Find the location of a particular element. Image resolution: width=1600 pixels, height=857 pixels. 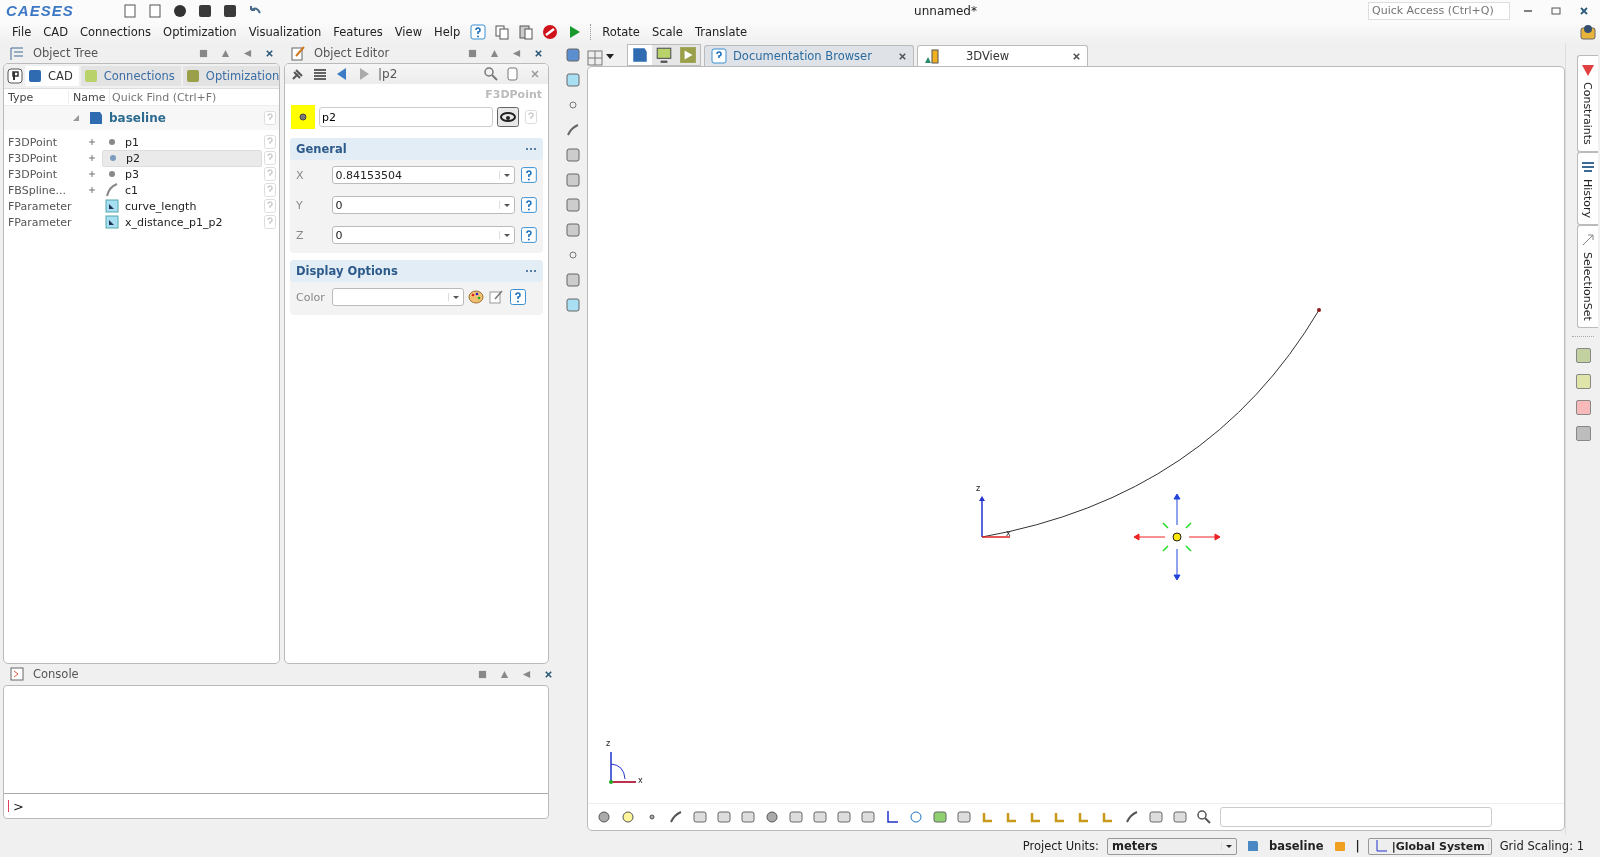

point-icon is located at coordinates (303, 117).